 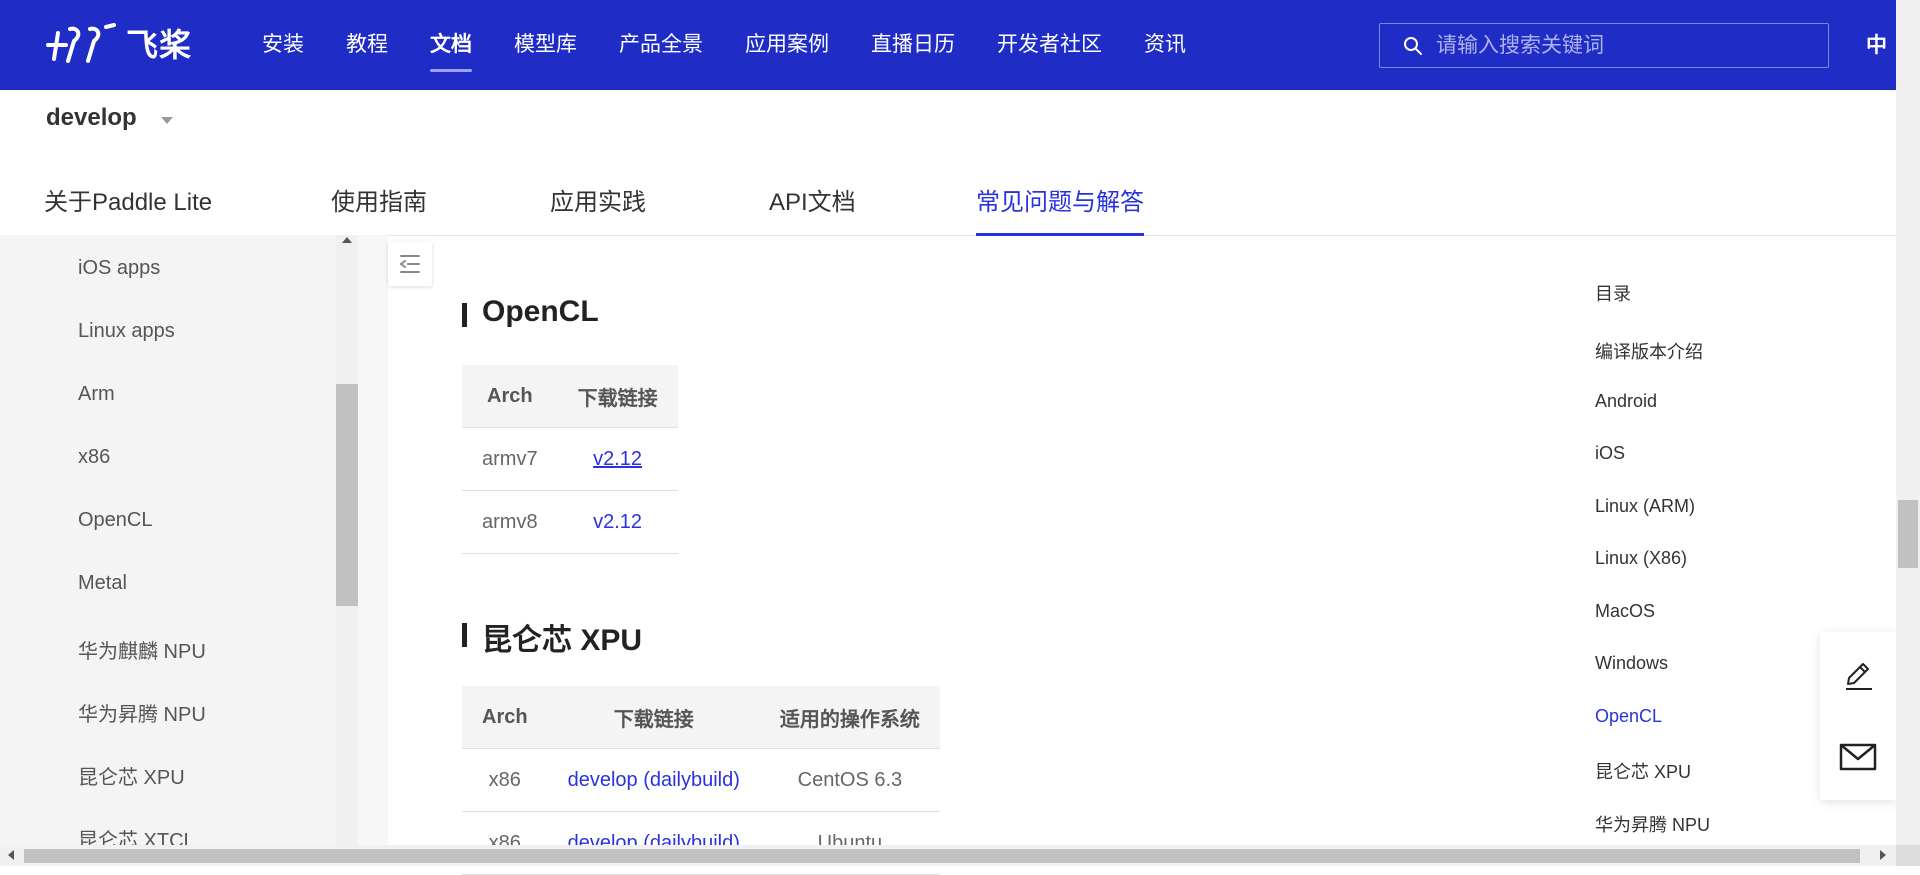 I want to click on opencl-download-table: Arch 下载链接 armv7 v2.12 armv8 v2.12, so click(x=570, y=459).